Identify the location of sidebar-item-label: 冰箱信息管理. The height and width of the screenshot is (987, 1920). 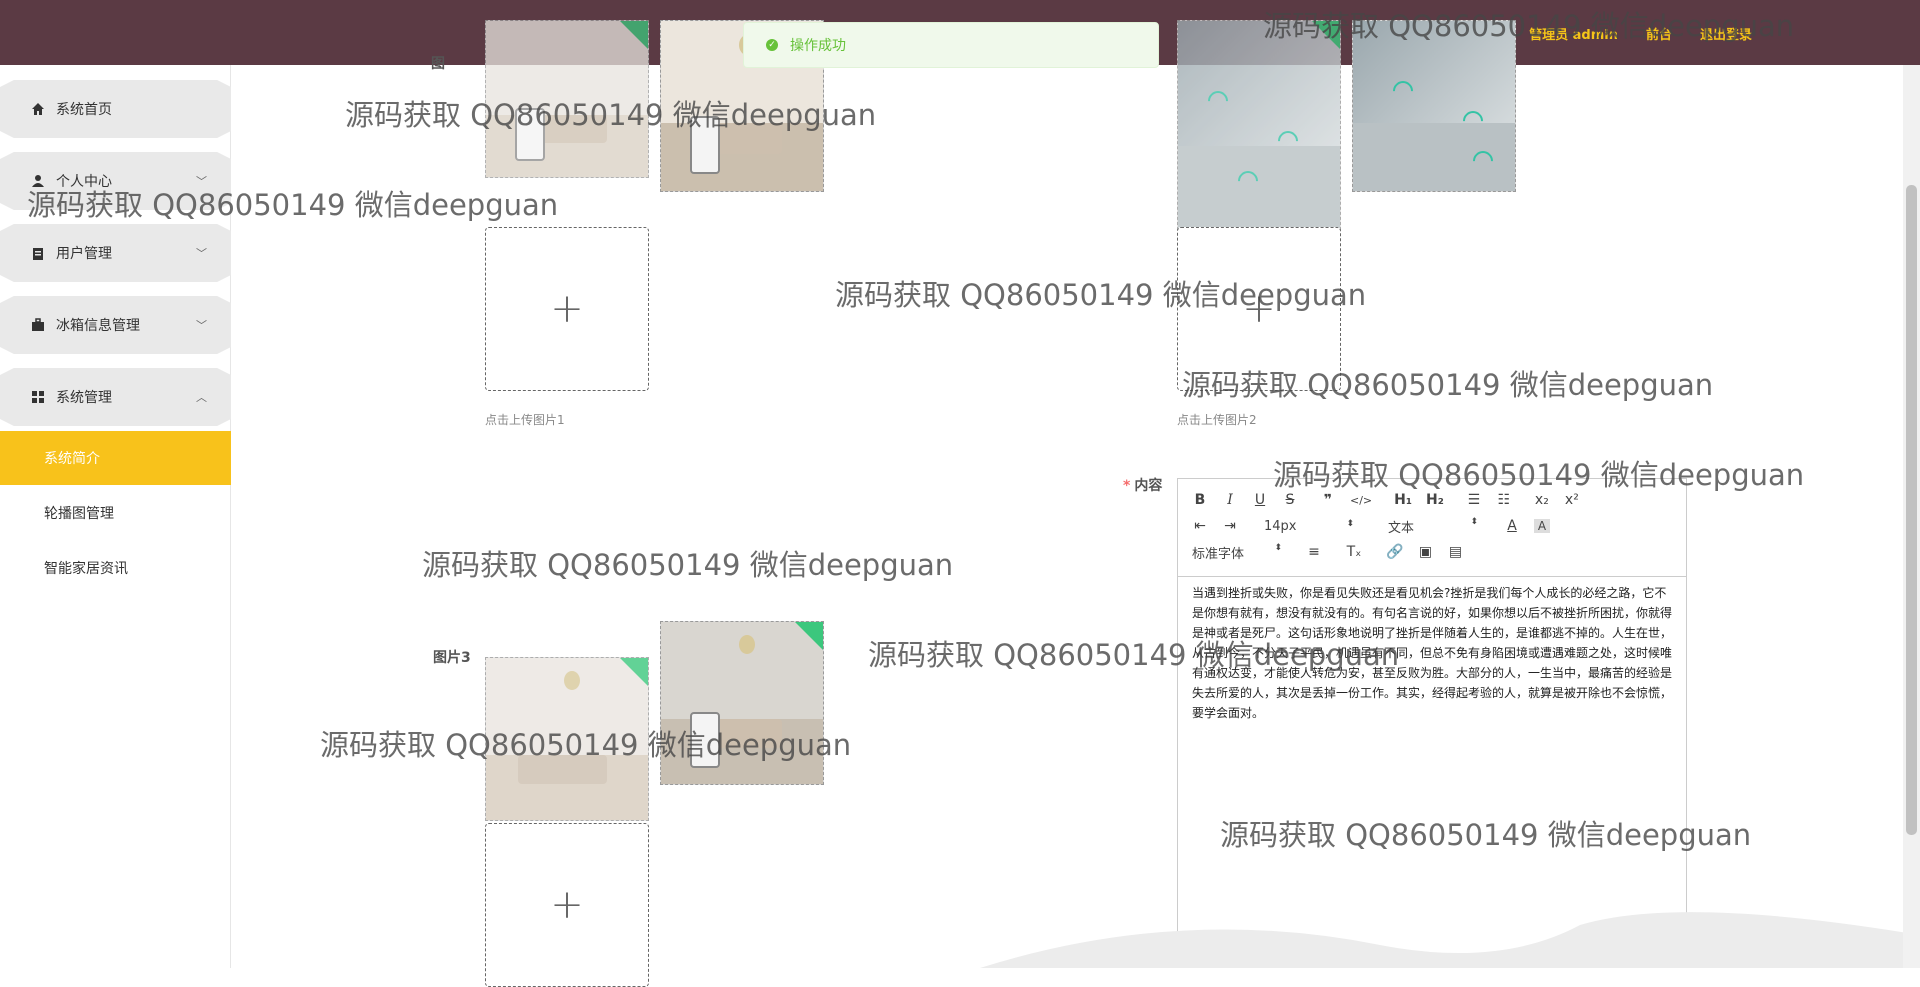
(98, 326).